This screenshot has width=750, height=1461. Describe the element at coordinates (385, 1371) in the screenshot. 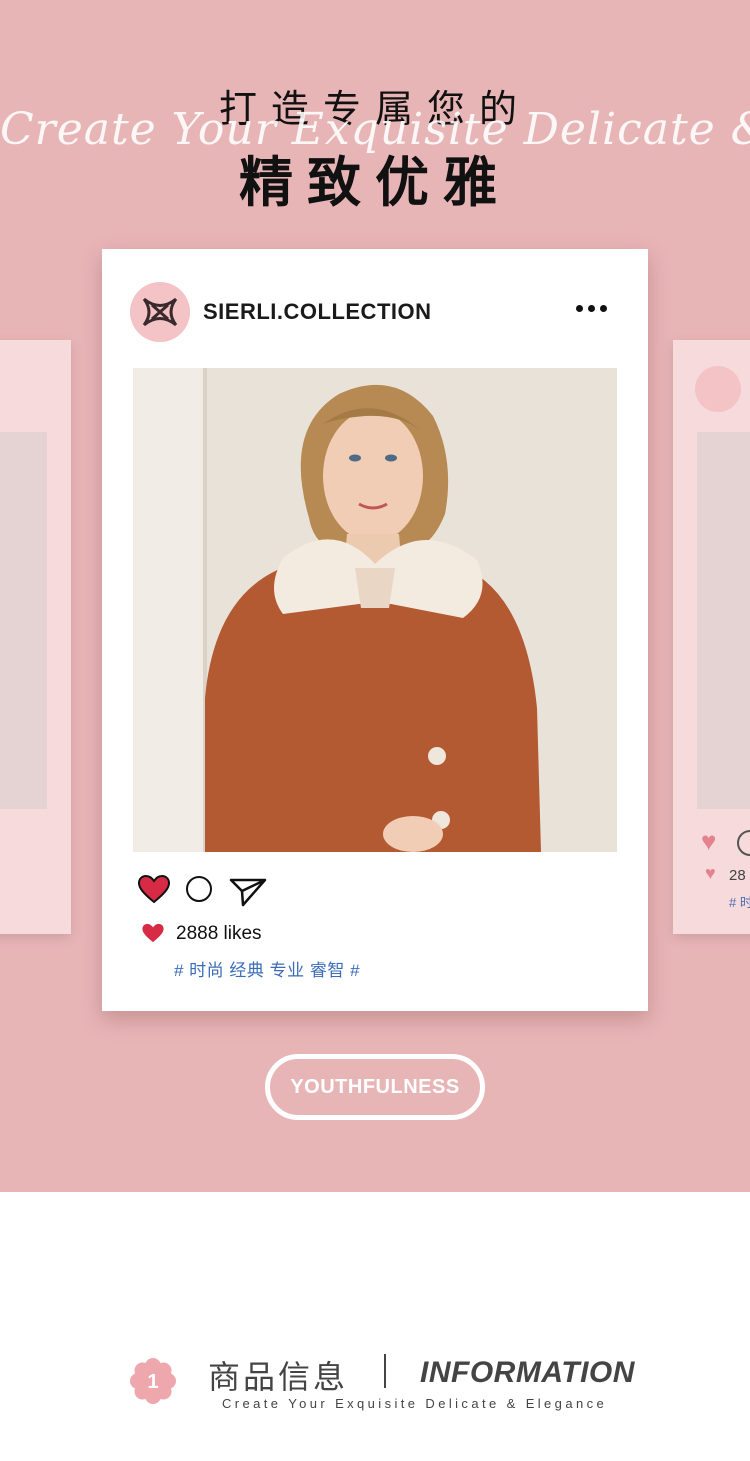

I see `divider` at that location.